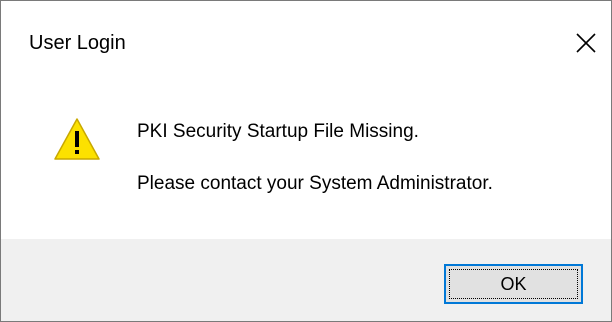  Describe the element at coordinates (77, 43) in the screenshot. I see `window-title: User Login` at that location.